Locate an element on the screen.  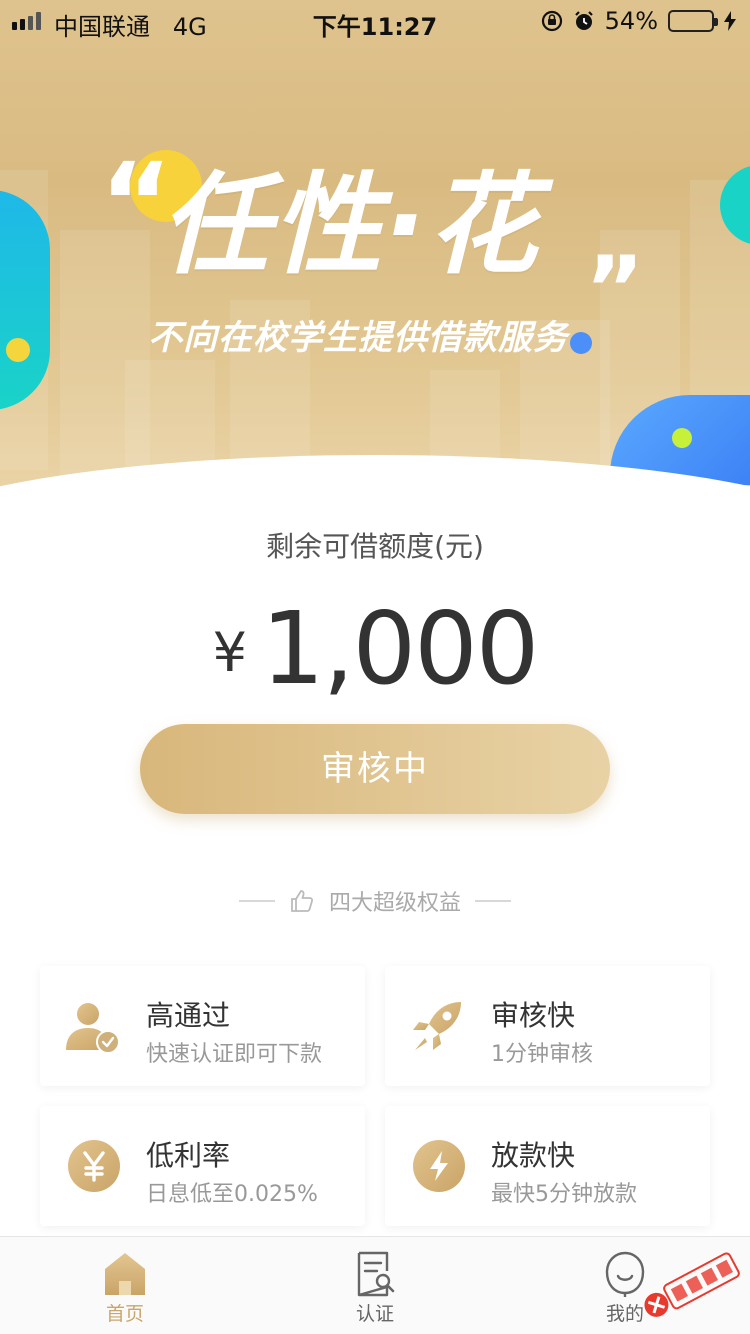
benefit-subtitle: 日息低至0.025% is located at coordinates (232, 1194).